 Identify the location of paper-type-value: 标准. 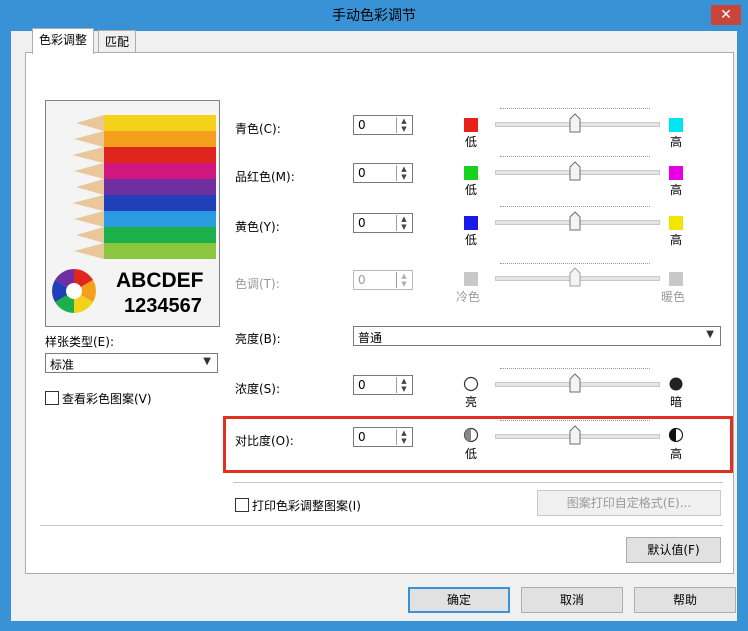
(62, 365).